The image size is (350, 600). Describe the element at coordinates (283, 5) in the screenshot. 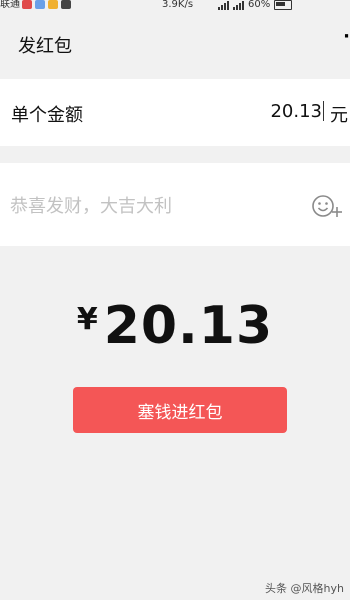

I see `battery-icon` at that location.